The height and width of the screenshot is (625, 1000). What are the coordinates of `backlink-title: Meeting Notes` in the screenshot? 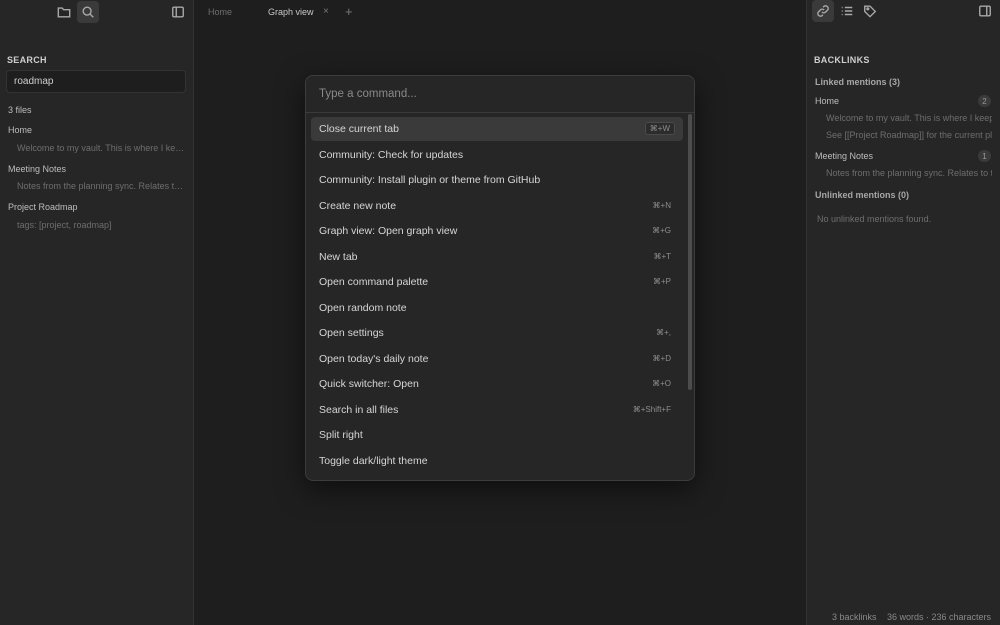 It's located at (844, 156).